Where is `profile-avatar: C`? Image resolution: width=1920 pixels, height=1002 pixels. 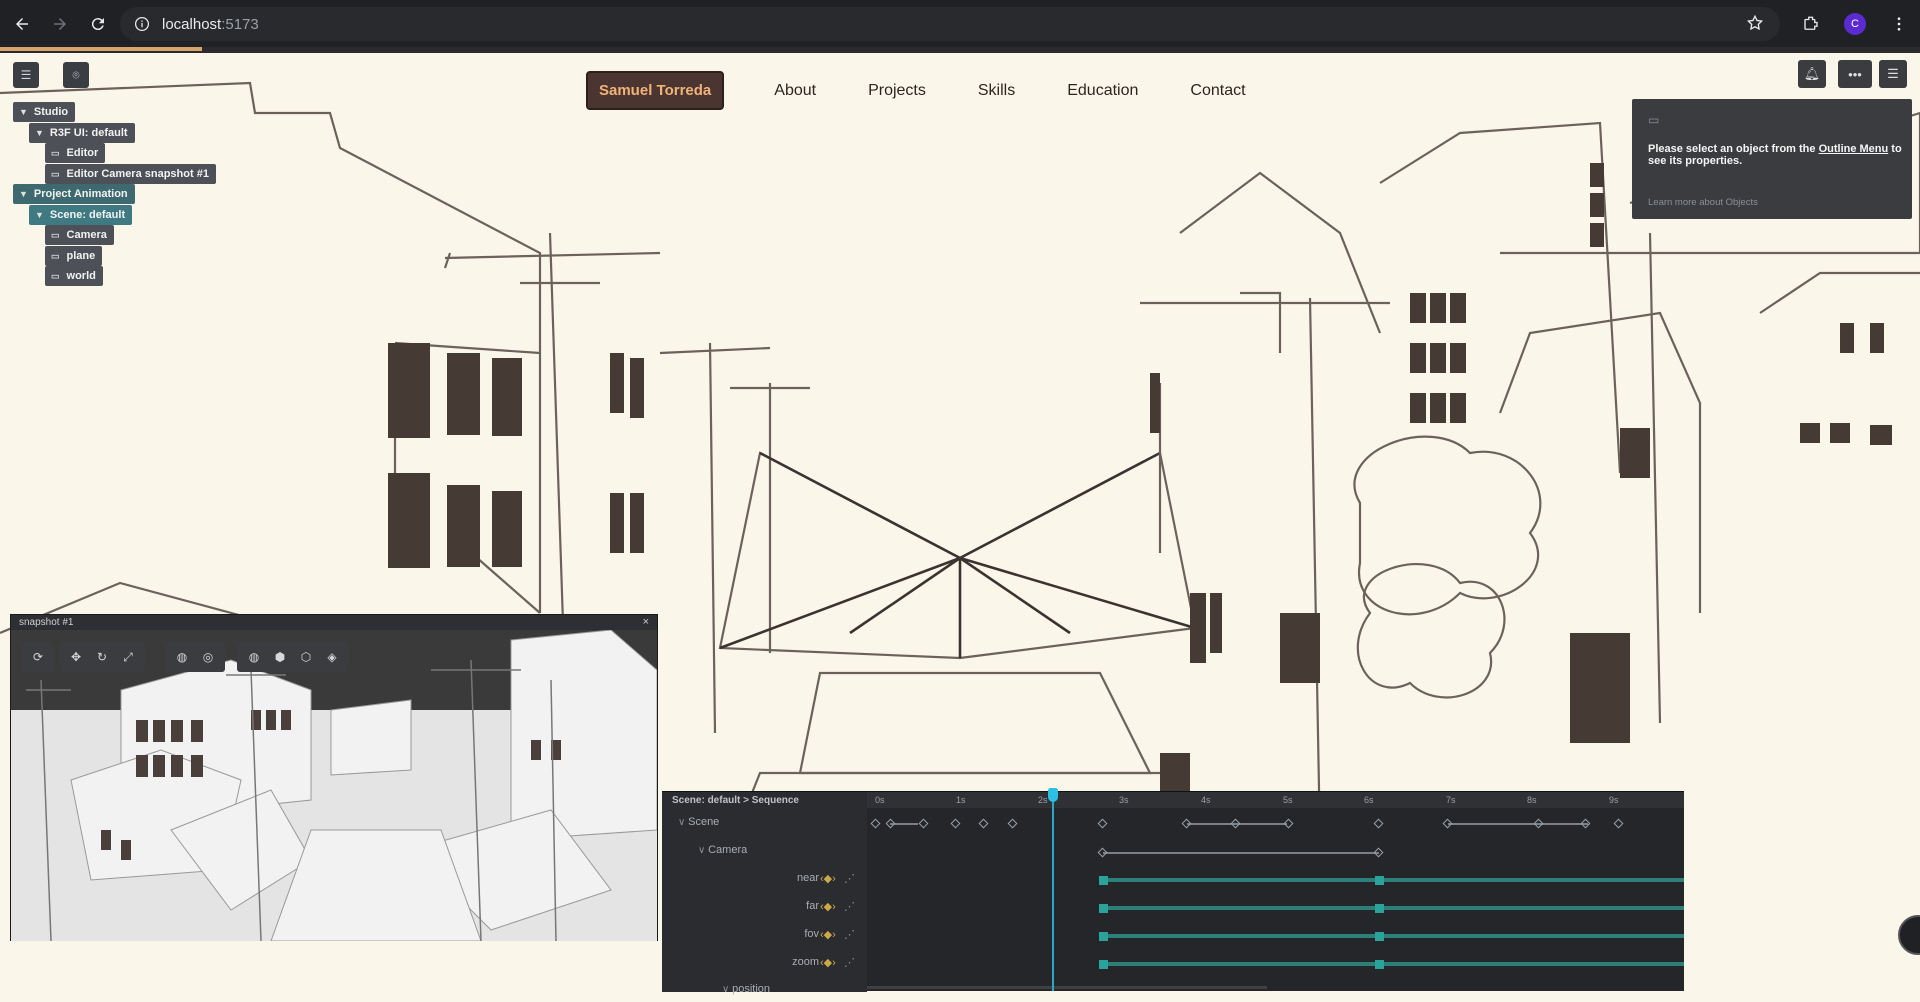
profile-avatar: C is located at coordinates (1855, 24).